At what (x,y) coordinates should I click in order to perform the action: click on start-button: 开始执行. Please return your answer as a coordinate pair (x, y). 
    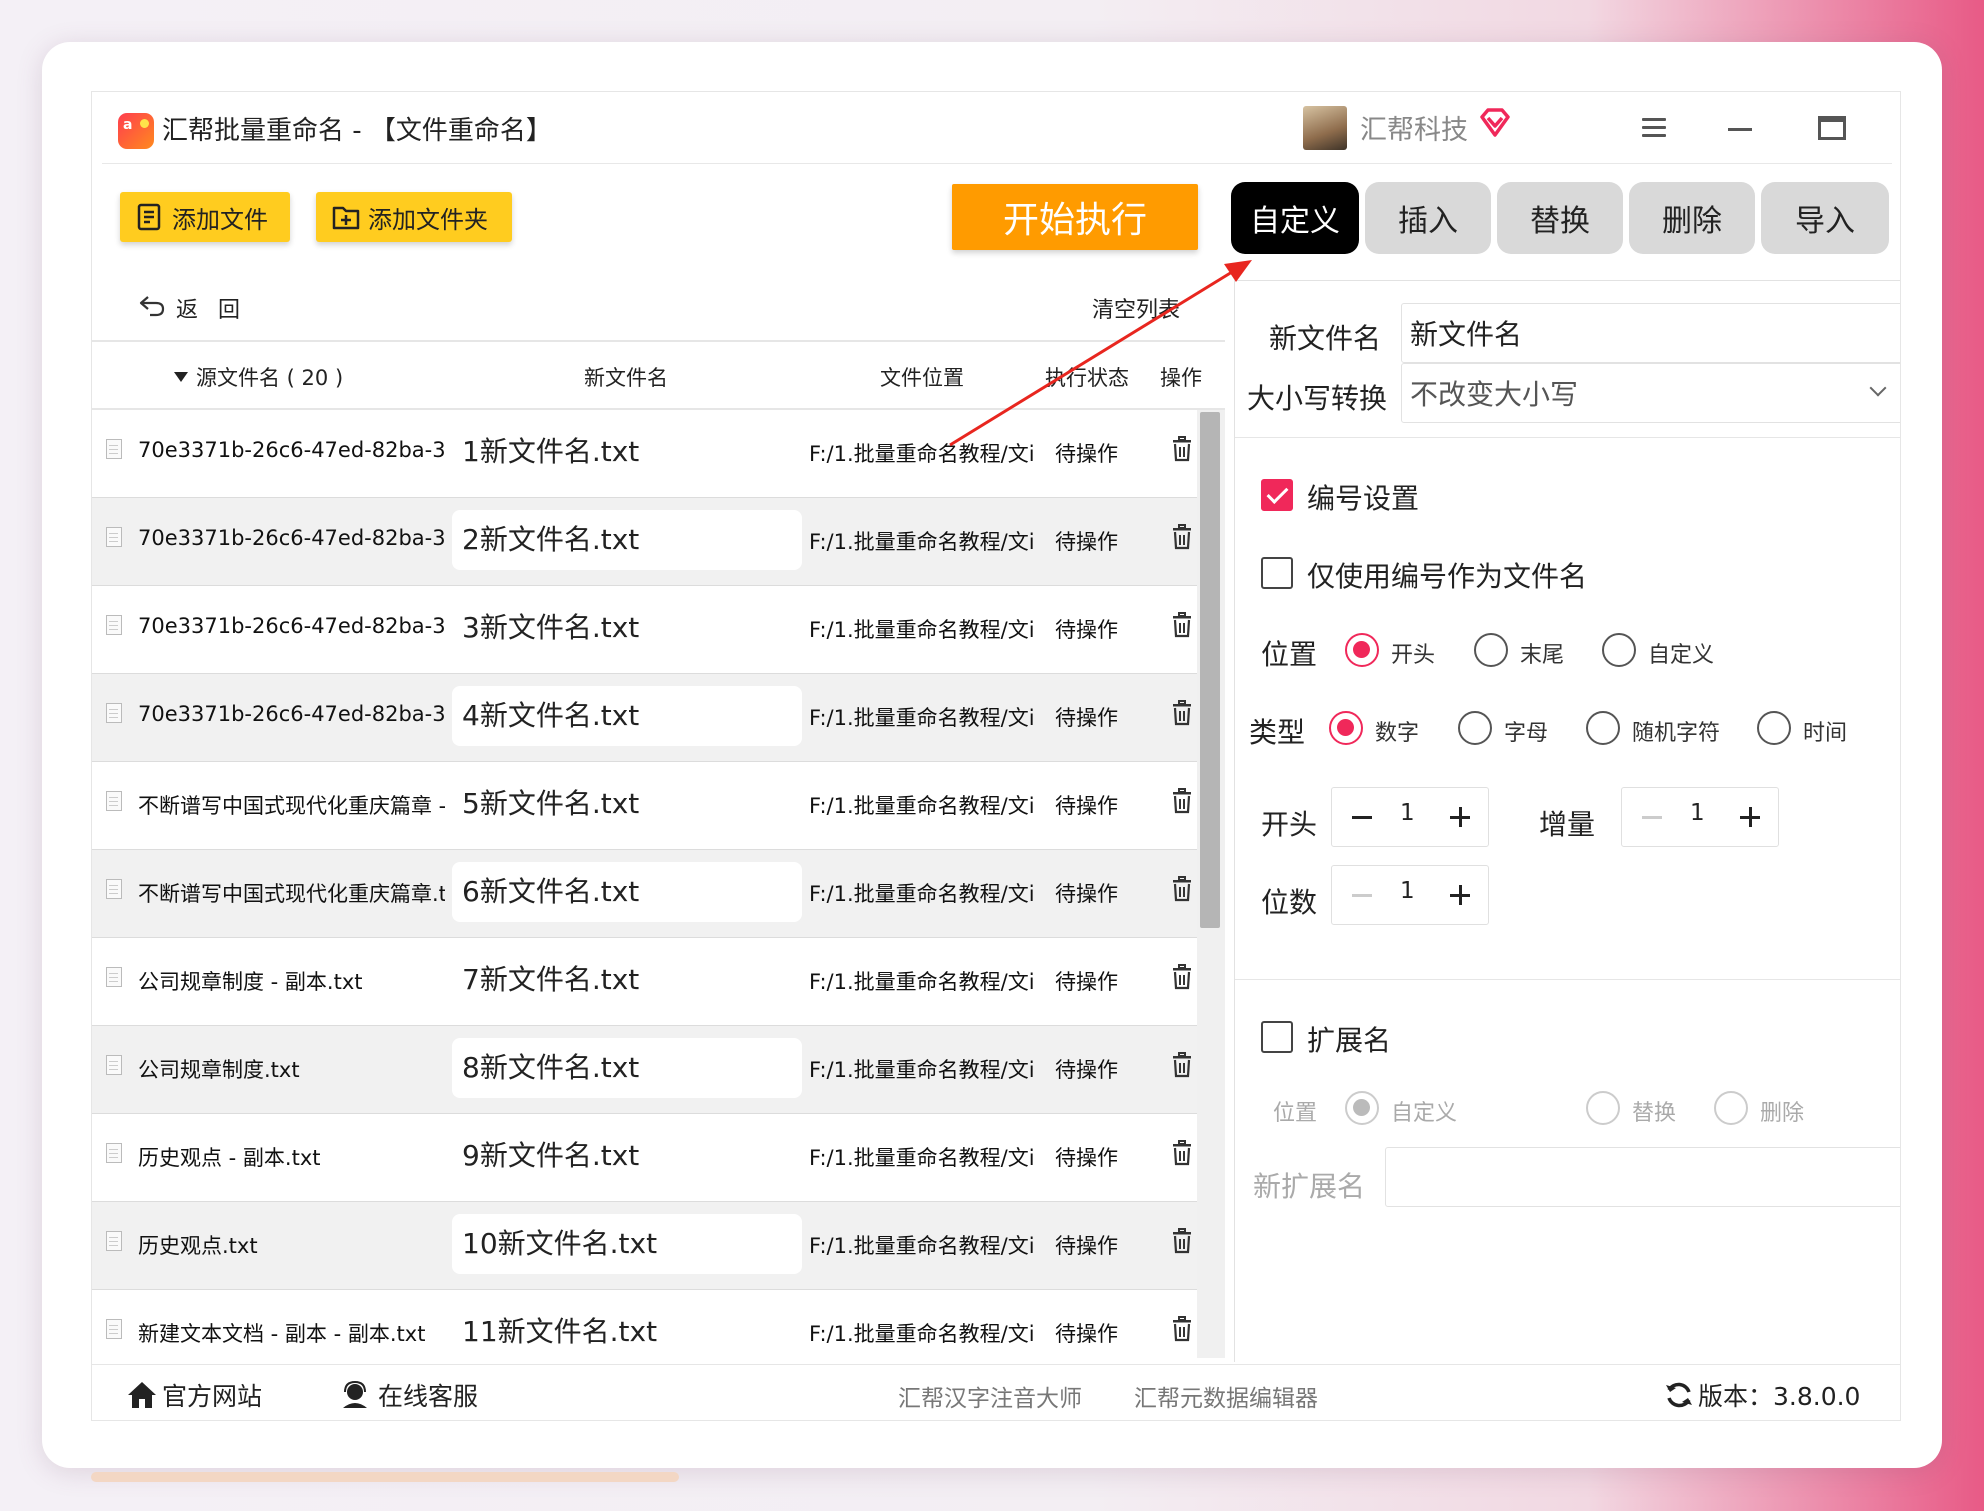
    Looking at the image, I should click on (1075, 217).